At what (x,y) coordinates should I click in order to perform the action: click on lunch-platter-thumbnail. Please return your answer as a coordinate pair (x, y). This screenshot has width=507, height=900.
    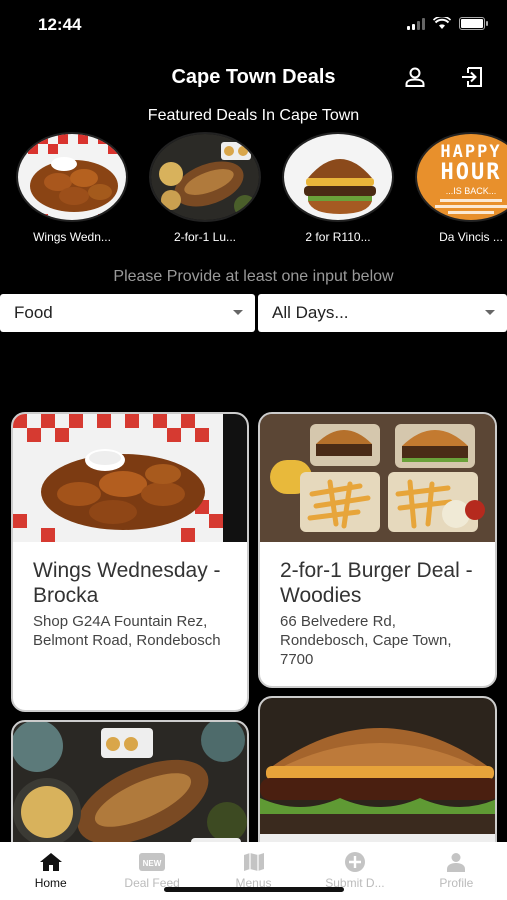
    Looking at the image, I should click on (205, 177).